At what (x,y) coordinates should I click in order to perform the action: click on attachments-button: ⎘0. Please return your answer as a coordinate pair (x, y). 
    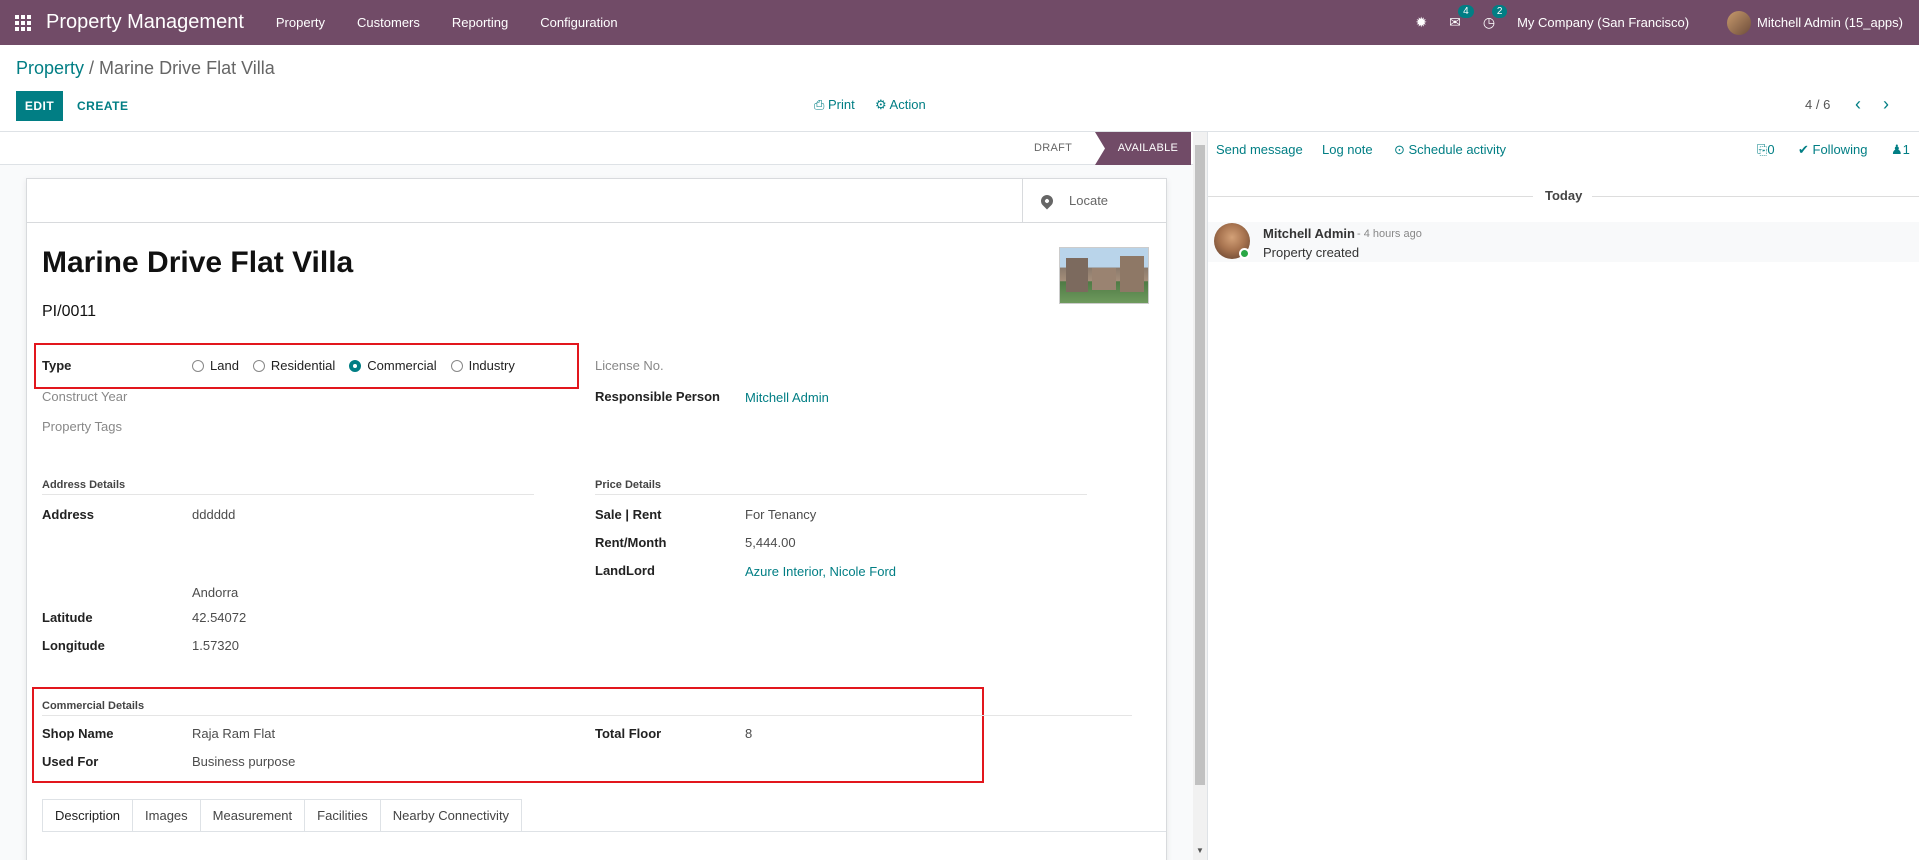
    Looking at the image, I should click on (1766, 150).